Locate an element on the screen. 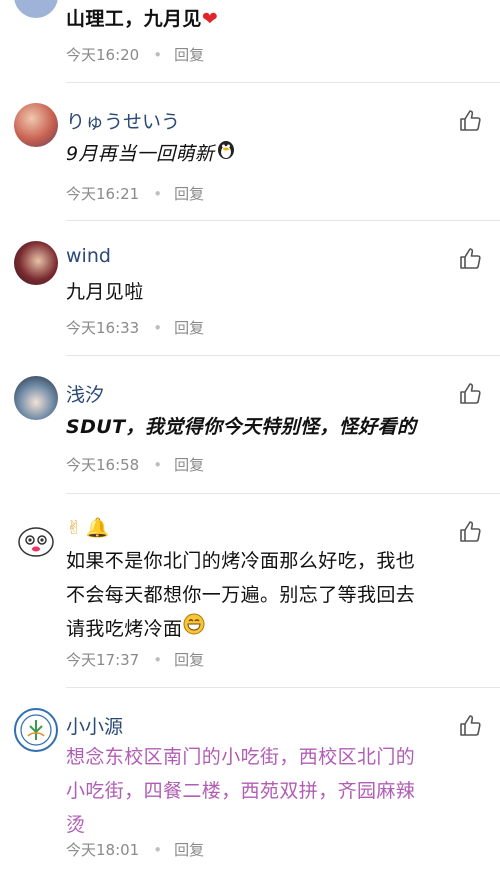 The image size is (500, 870). grin-icon is located at coordinates (194, 629).